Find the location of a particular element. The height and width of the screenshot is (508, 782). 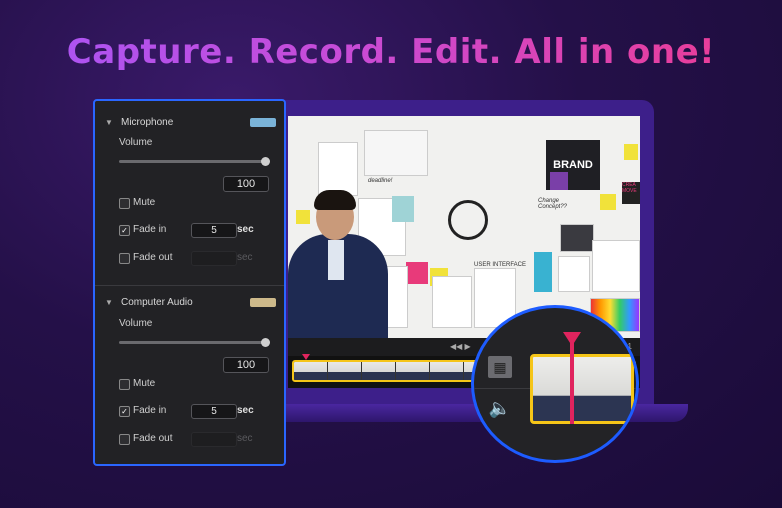

video-clip is located at coordinates (582, 389).